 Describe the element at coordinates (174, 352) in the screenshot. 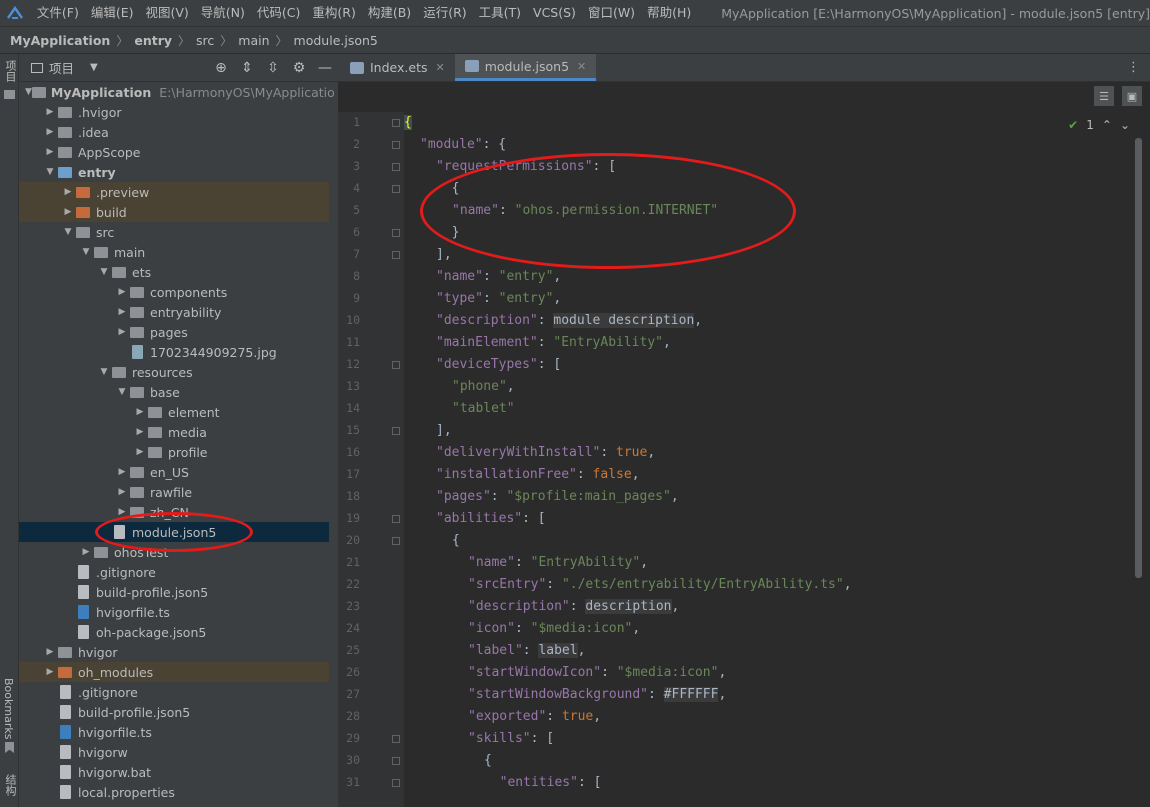

I see `tree-item: 1702344909275.jpg` at that location.